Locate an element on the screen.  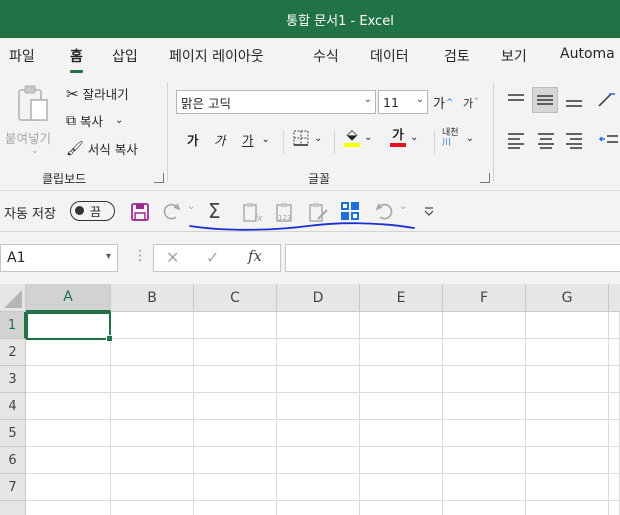
column-header-b: B is located at coordinates (152, 298).